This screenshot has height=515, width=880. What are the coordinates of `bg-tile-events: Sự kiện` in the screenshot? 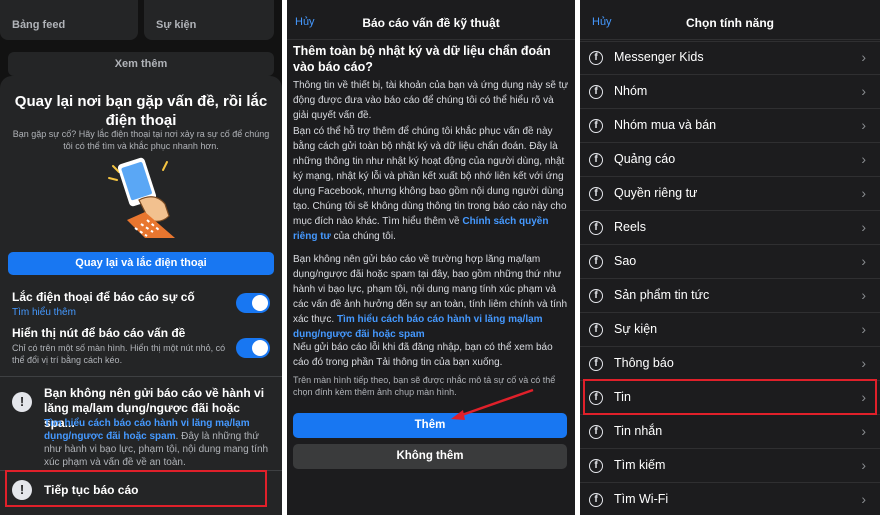 It's located at (209, 20).